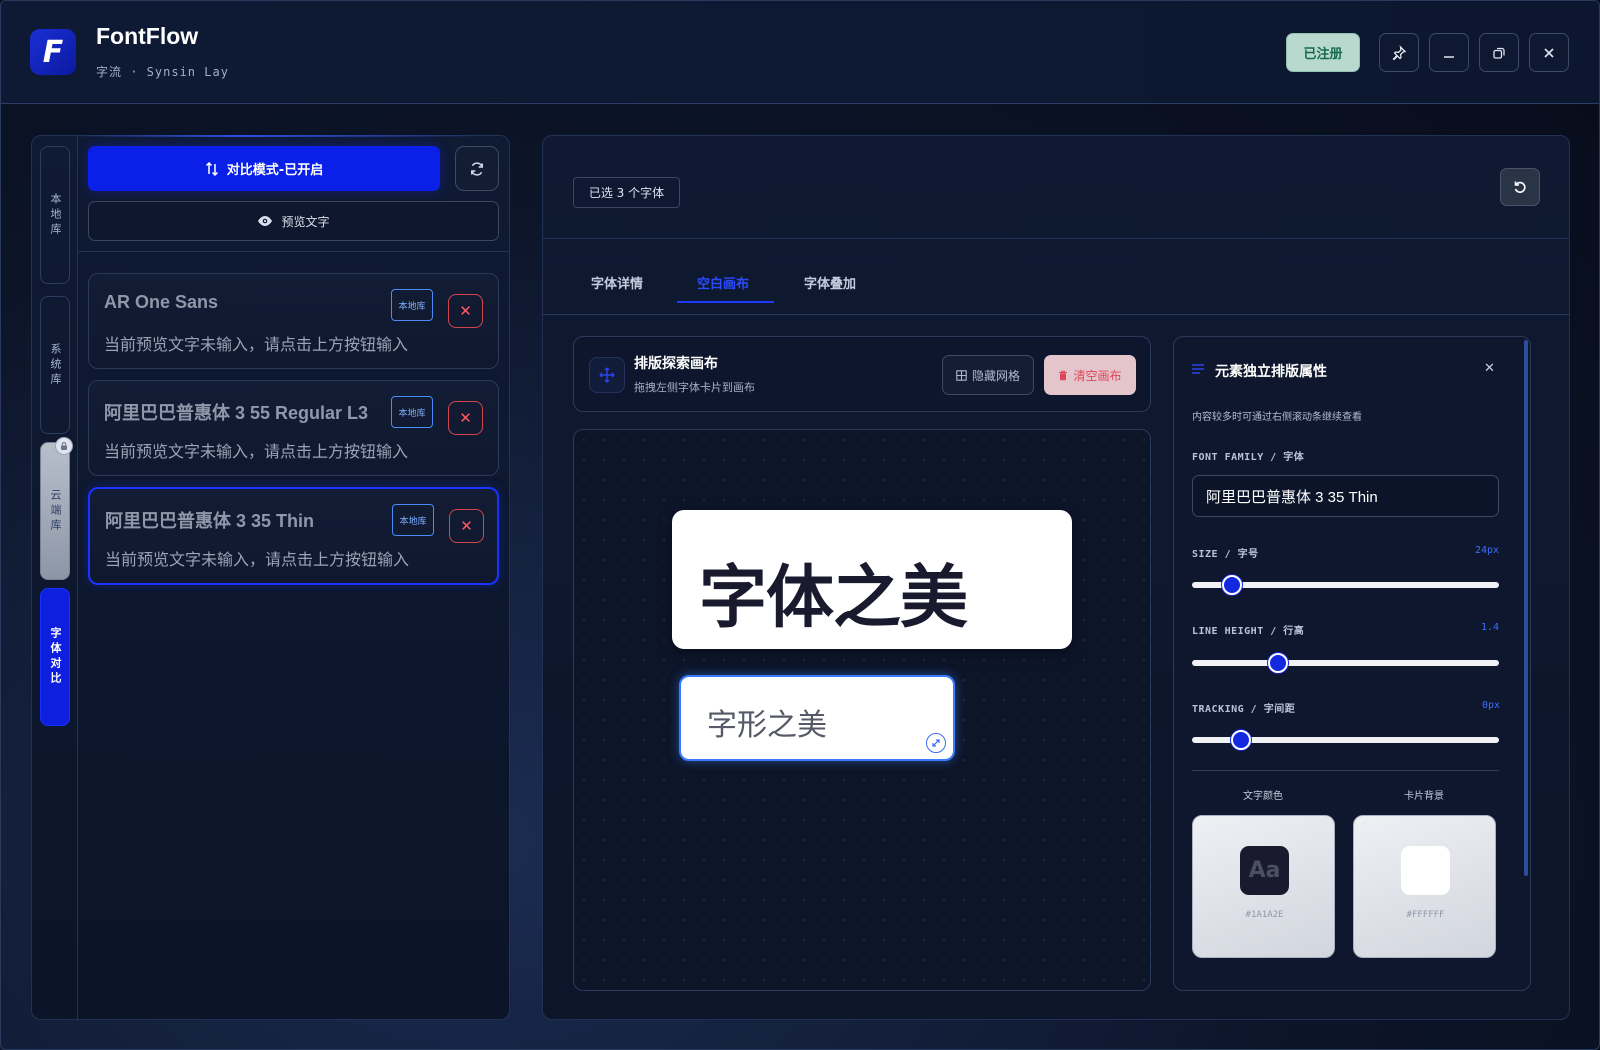 The image size is (1600, 1050). I want to click on font-card-name: AR One Sans, so click(161, 302).